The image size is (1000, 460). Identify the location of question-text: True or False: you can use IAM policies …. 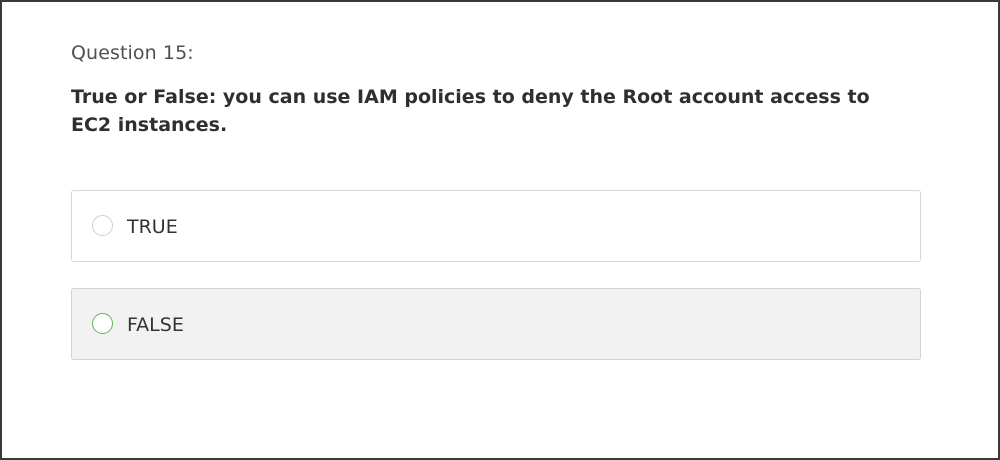
(470, 111).